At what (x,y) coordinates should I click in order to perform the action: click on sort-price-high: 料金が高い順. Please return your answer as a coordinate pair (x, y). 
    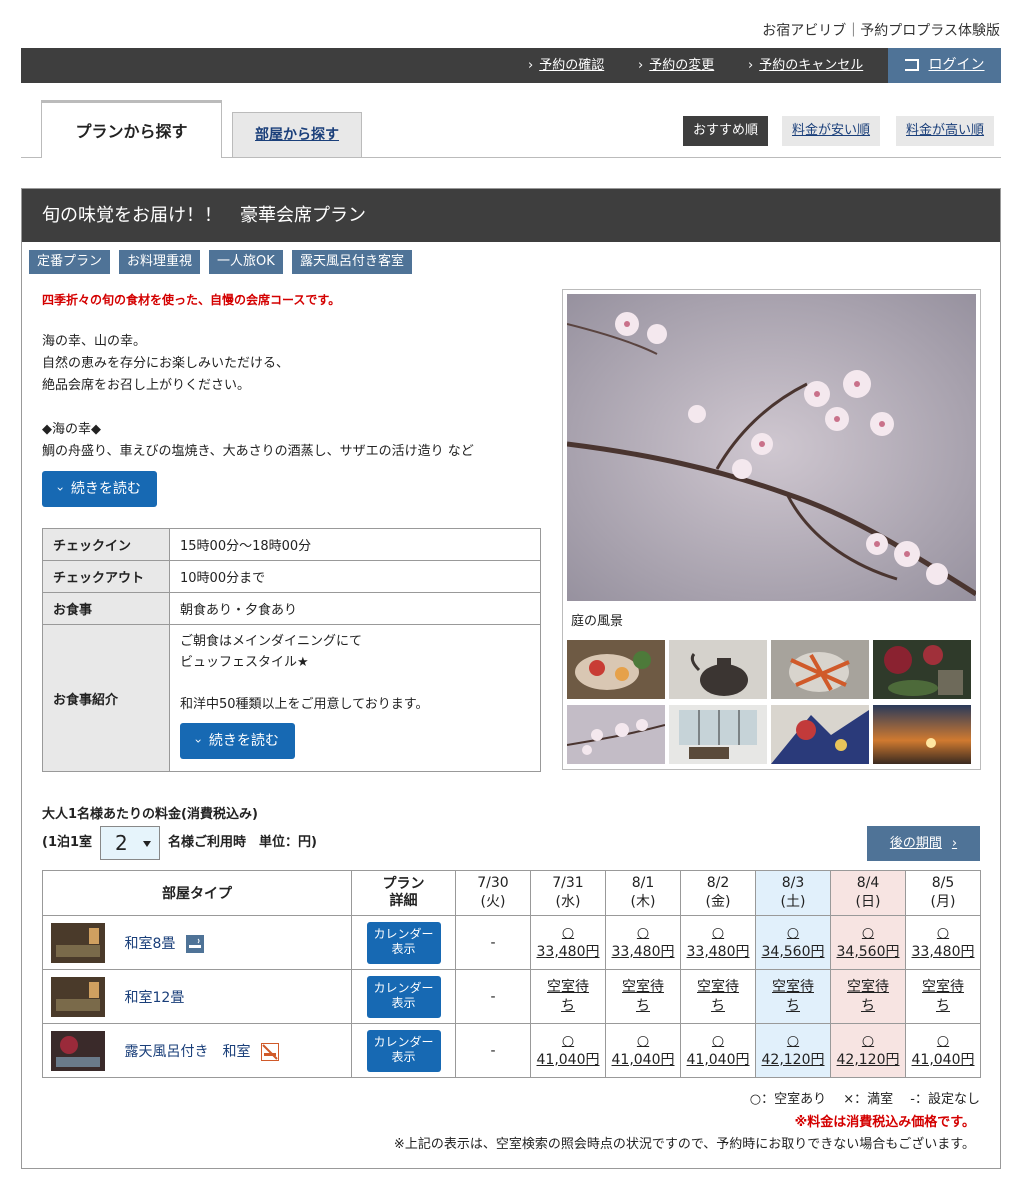
    Looking at the image, I should click on (945, 131).